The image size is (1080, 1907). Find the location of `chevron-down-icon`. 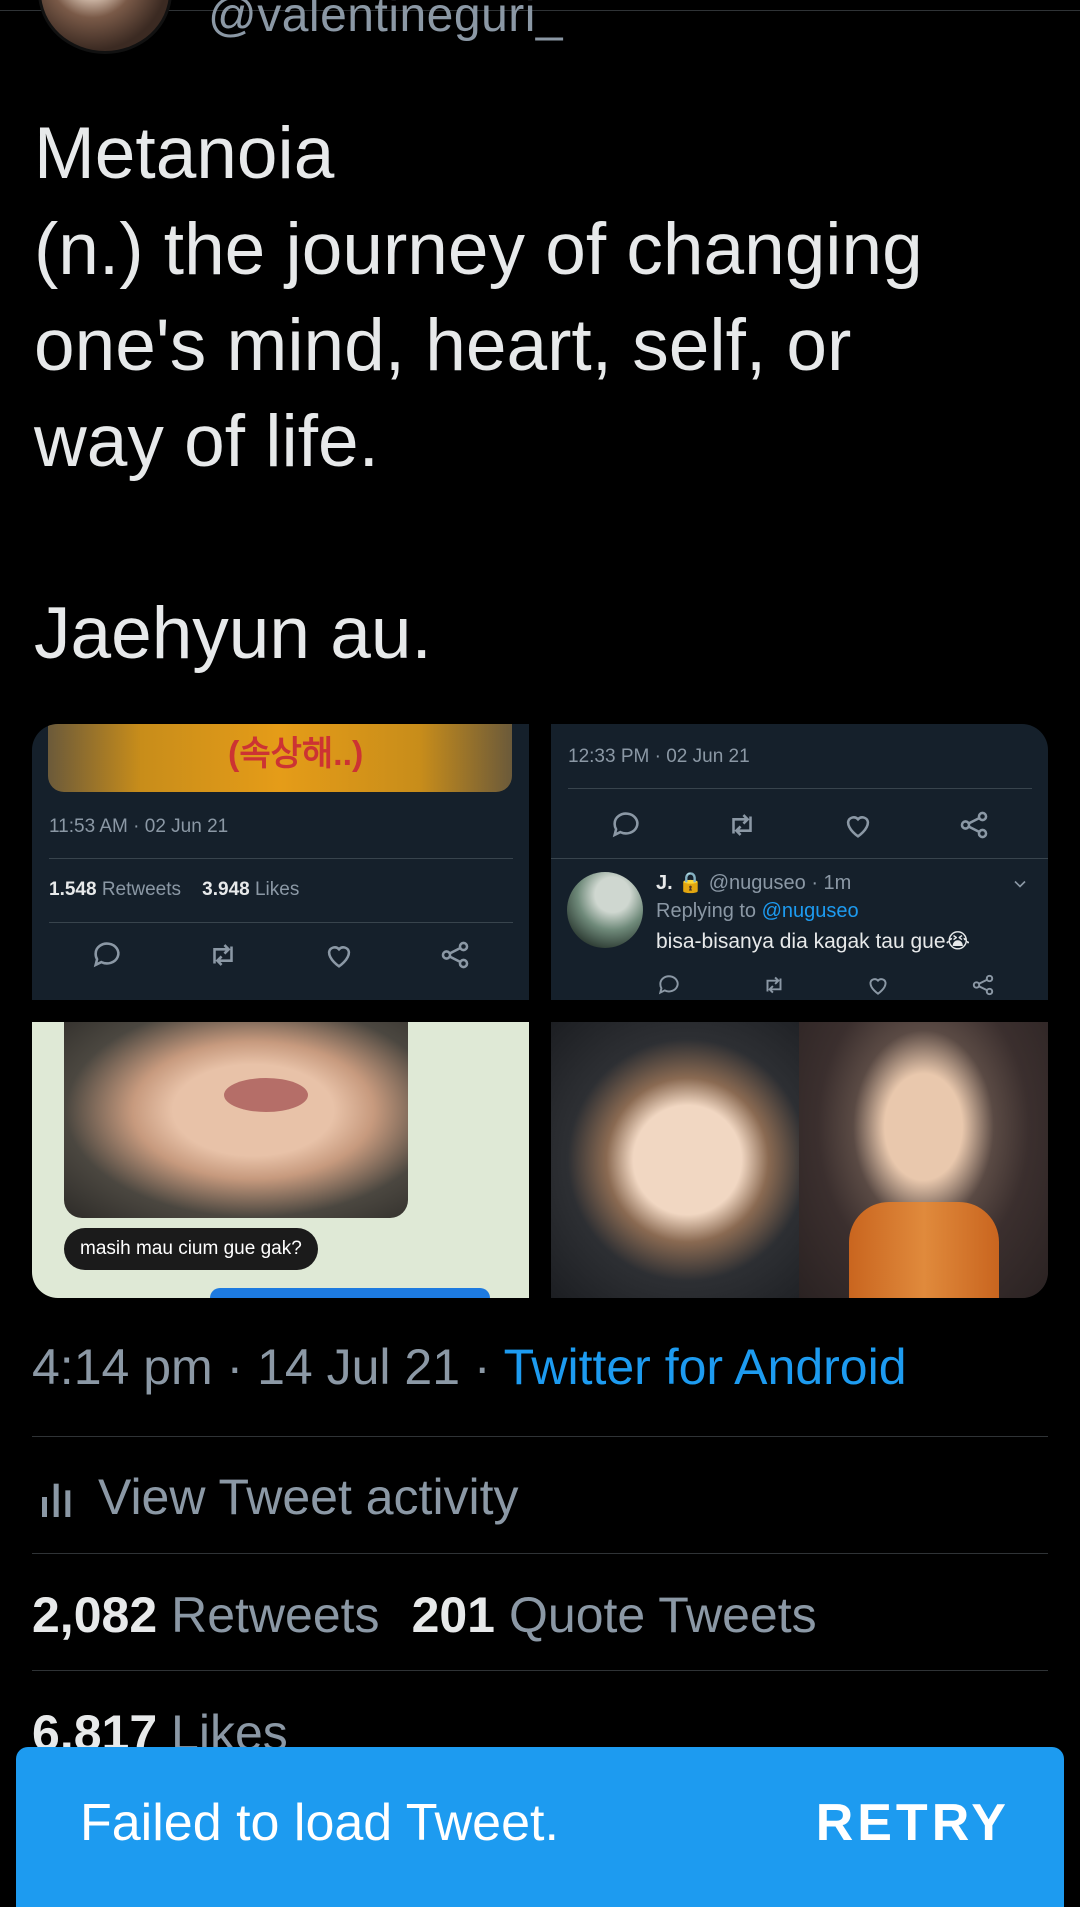

chevron-down-icon is located at coordinates (1020, 884).